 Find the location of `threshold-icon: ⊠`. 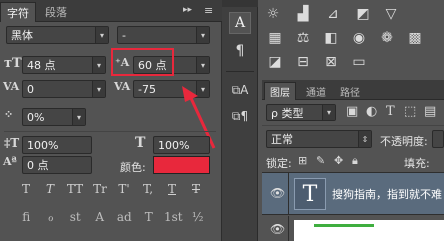

threshold-icon: ⊠ is located at coordinates (331, 62).